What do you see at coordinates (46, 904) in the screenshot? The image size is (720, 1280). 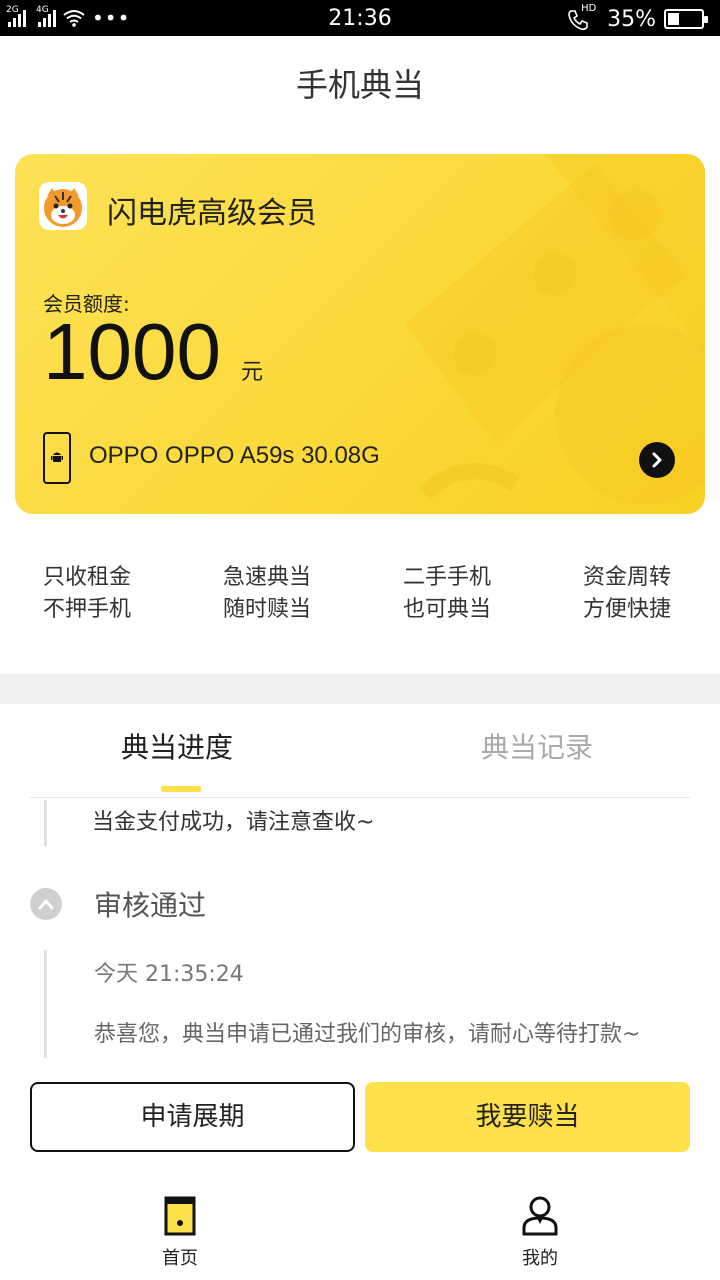 I see `collapse-icon` at bounding box center [46, 904].